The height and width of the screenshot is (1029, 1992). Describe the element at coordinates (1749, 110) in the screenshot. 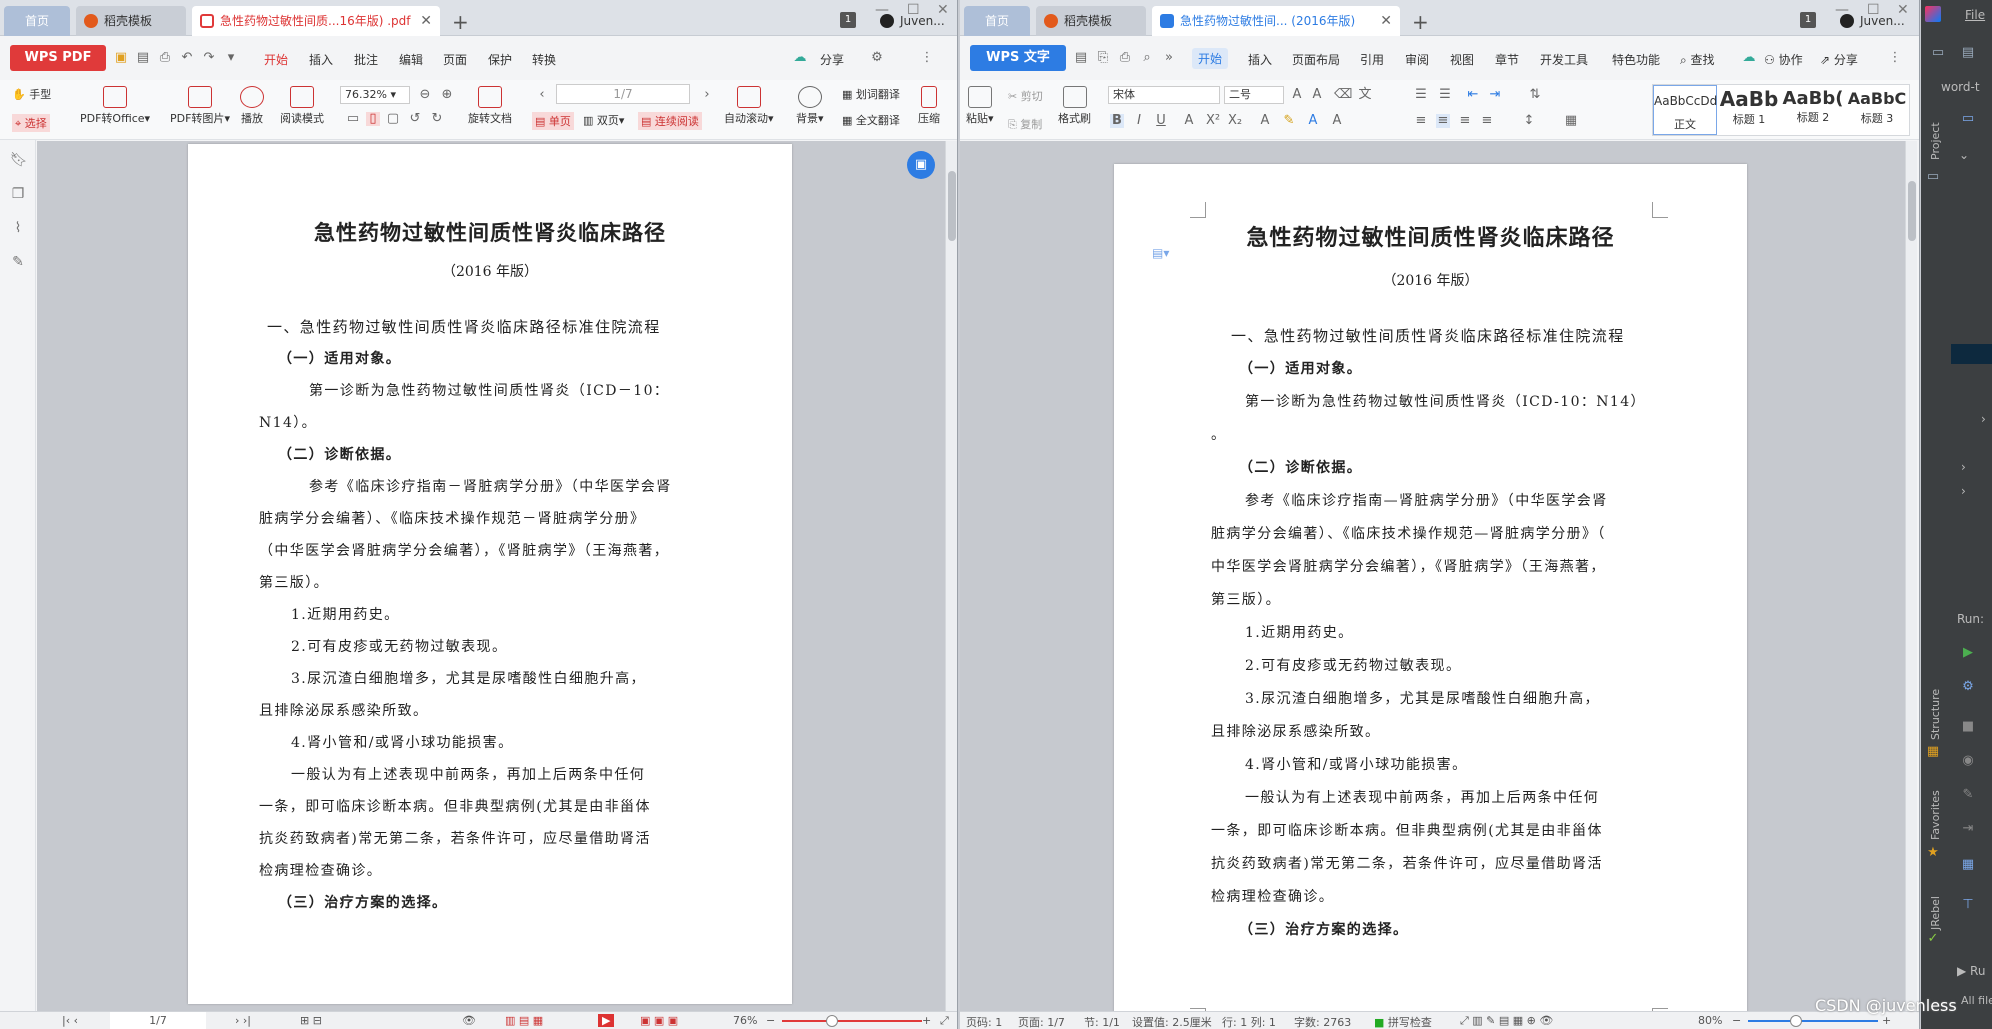

I see `style-heading1: AaBb 标题 1` at that location.